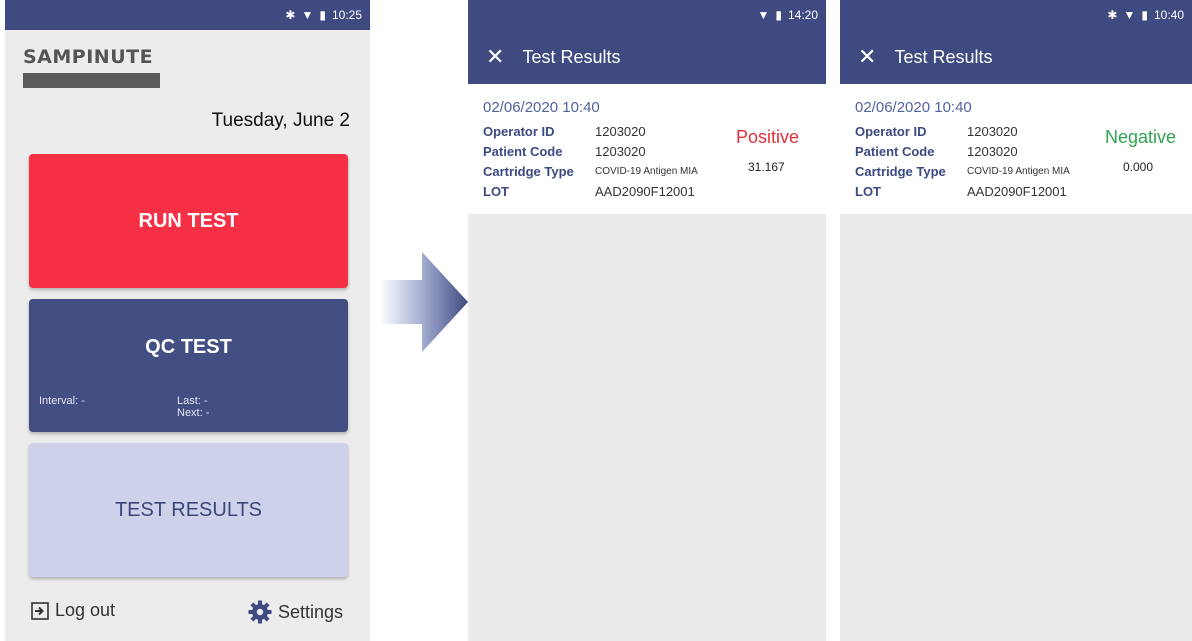 The width and height of the screenshot is (1192, 641). Describe the element at coordinates (1168, 15) in the screenshot. I see `status-time: 10:40` at that location.